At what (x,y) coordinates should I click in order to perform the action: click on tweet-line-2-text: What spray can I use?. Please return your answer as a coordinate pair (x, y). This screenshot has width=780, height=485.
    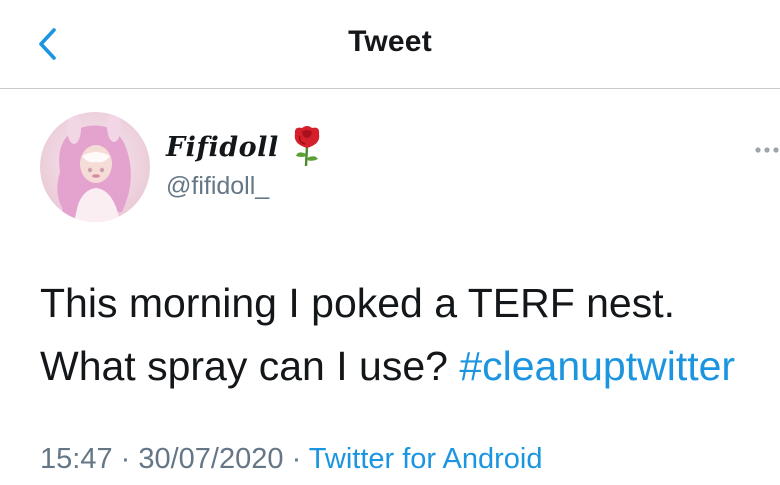
    Looking at the image, I should click on (250, 366).